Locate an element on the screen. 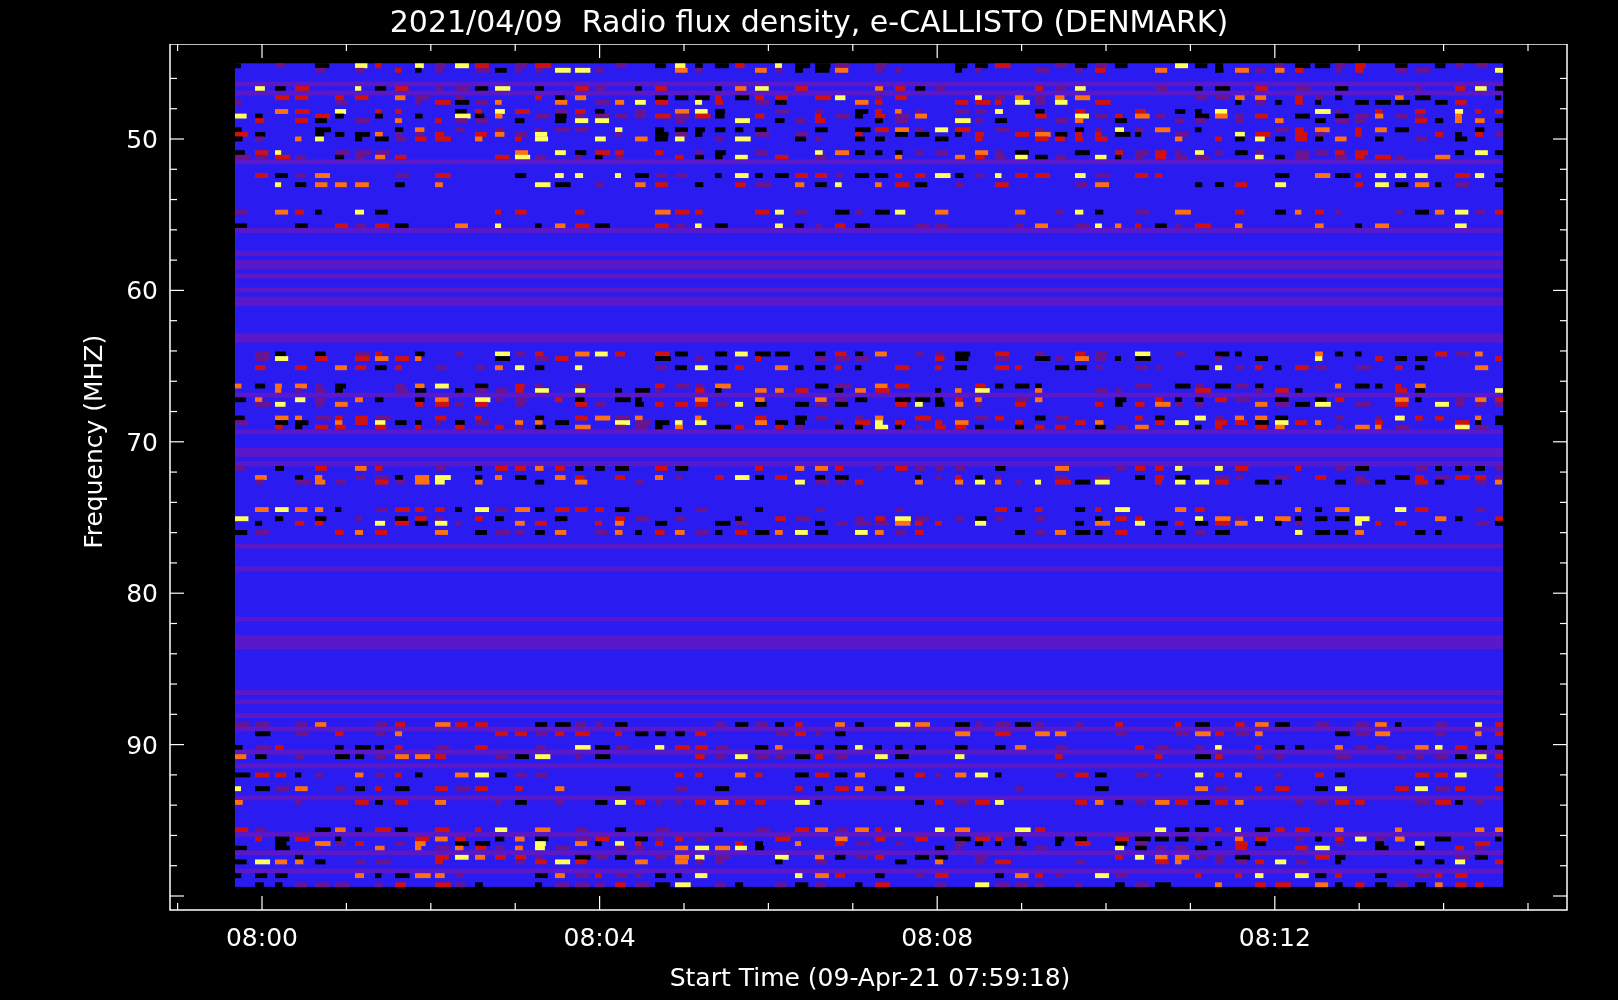 The image size is (1618, 1000). y-tick-label: 90 is located at coordinates (142, 745).